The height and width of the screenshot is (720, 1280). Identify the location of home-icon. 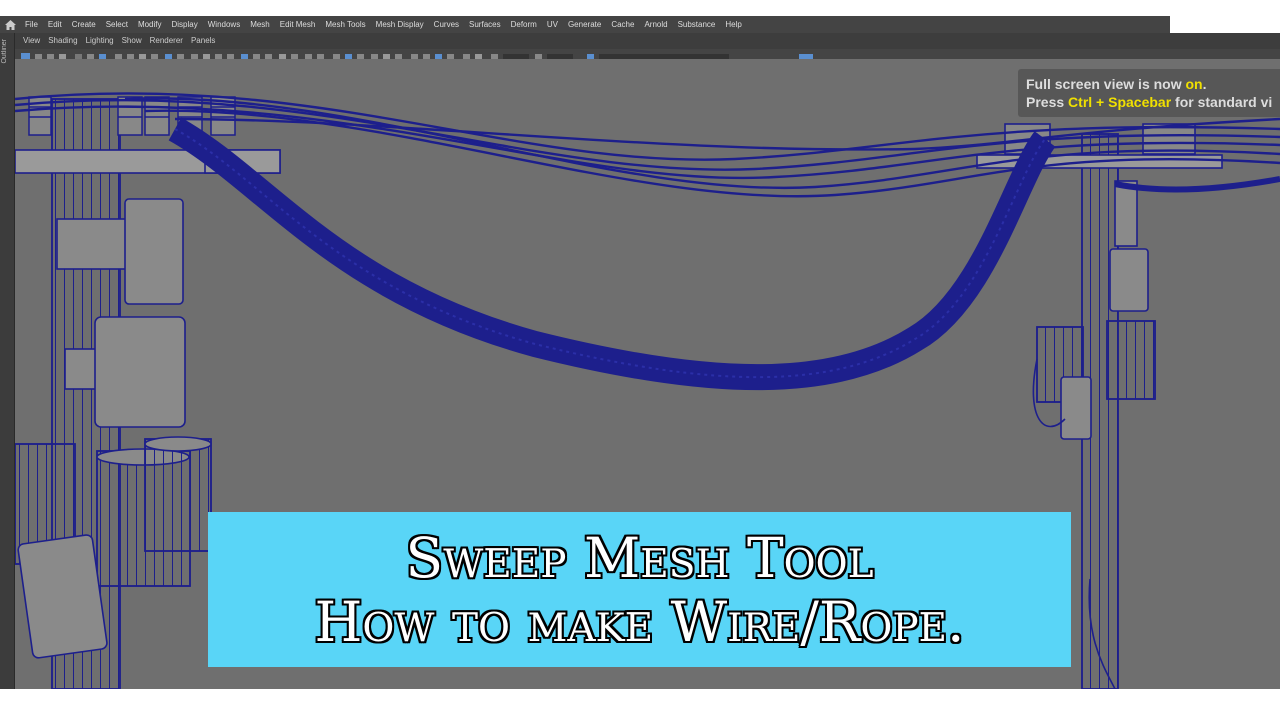
(10, 24).